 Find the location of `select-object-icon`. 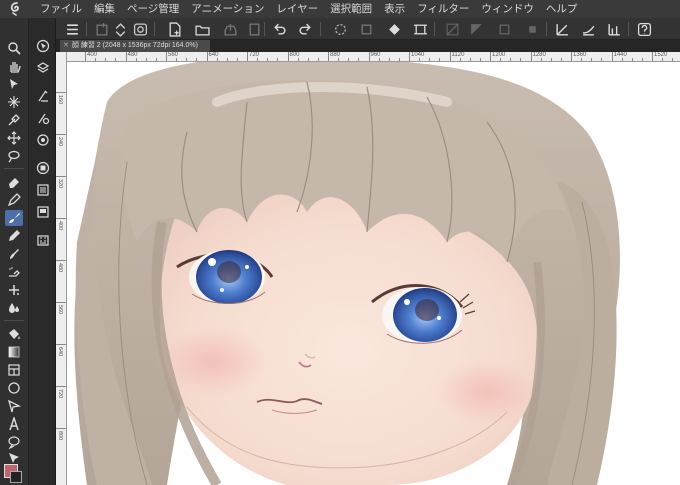

select-object-icon is located at coordinates (14, 84).